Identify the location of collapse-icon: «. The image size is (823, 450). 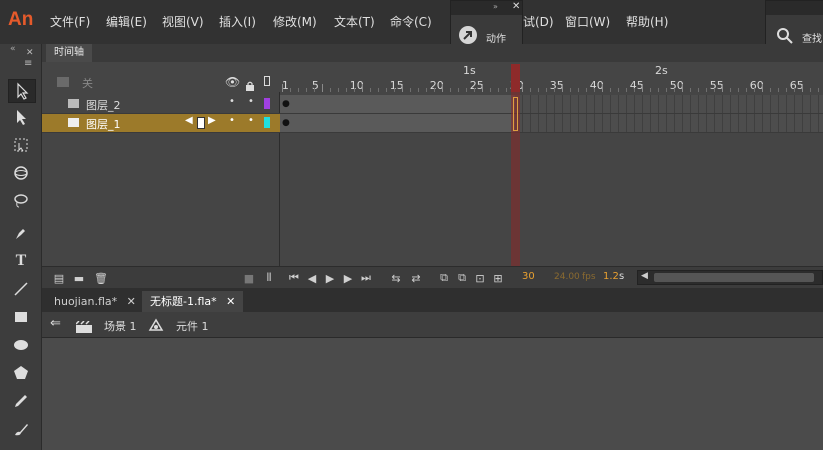
(13, 49).